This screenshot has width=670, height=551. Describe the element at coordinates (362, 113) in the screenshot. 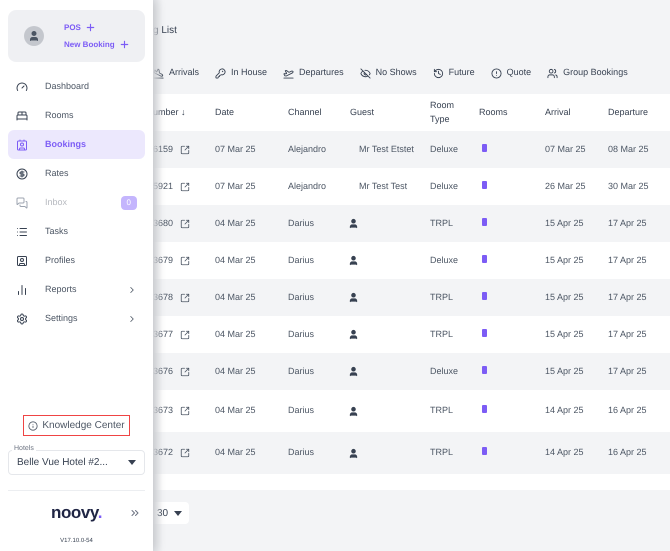

I see `column-header: Guest` at that location.